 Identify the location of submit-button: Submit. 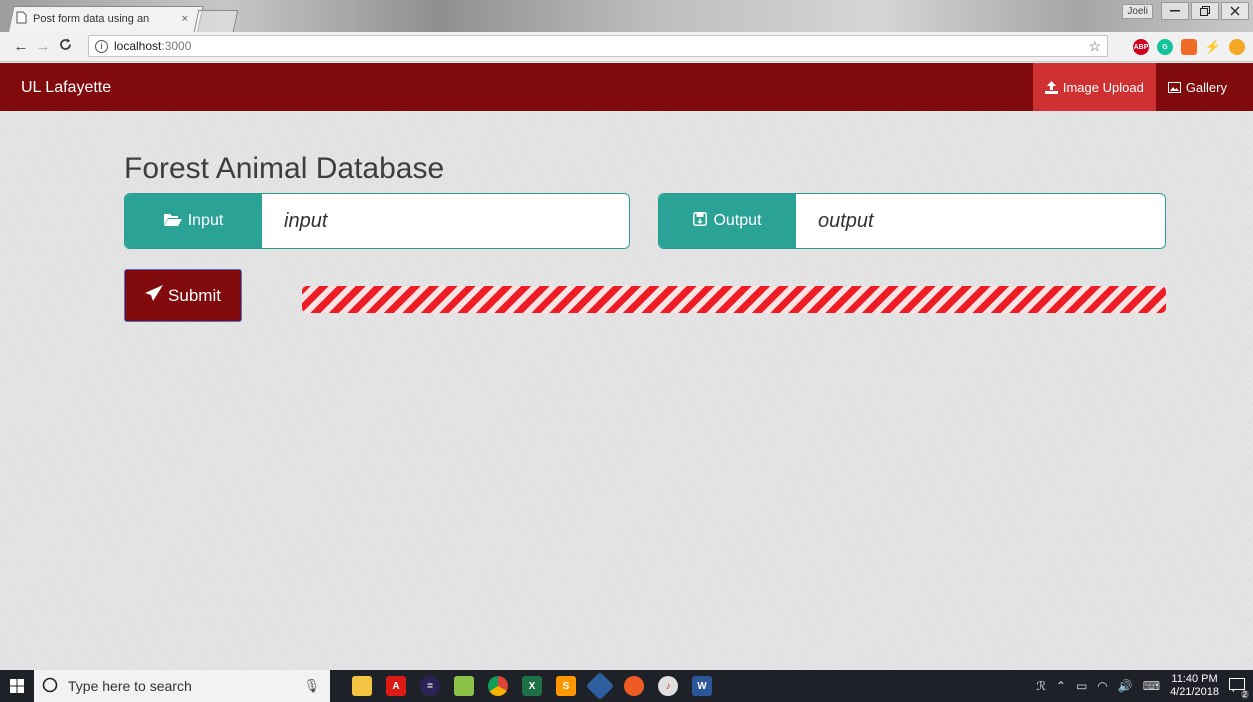
(183, 295).